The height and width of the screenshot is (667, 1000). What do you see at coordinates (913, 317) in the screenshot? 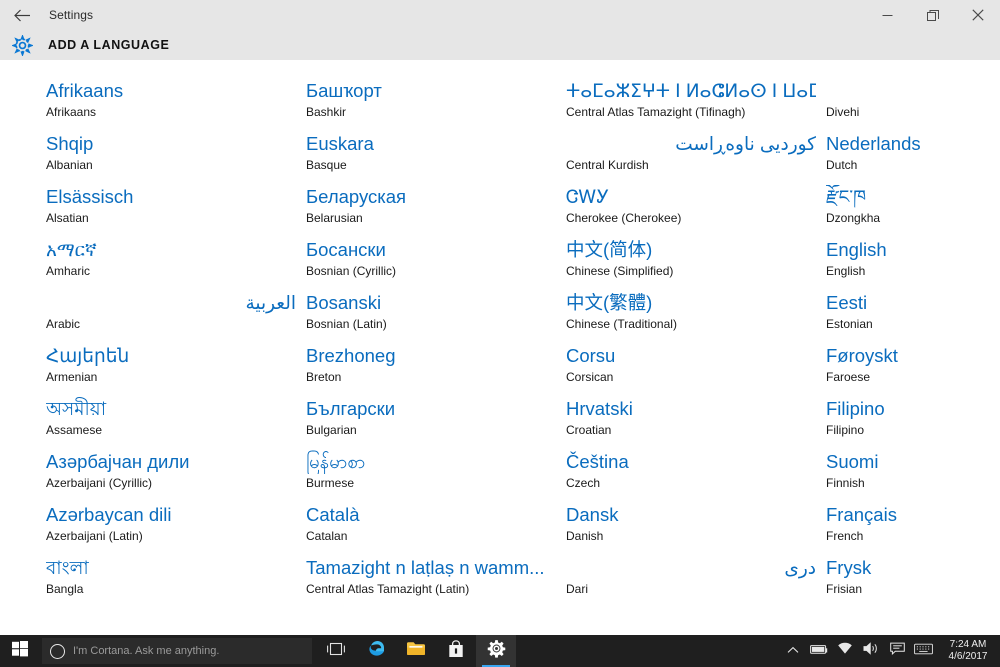
I see `language-item: Eesti Estonian` at bounding box center [913, 317].